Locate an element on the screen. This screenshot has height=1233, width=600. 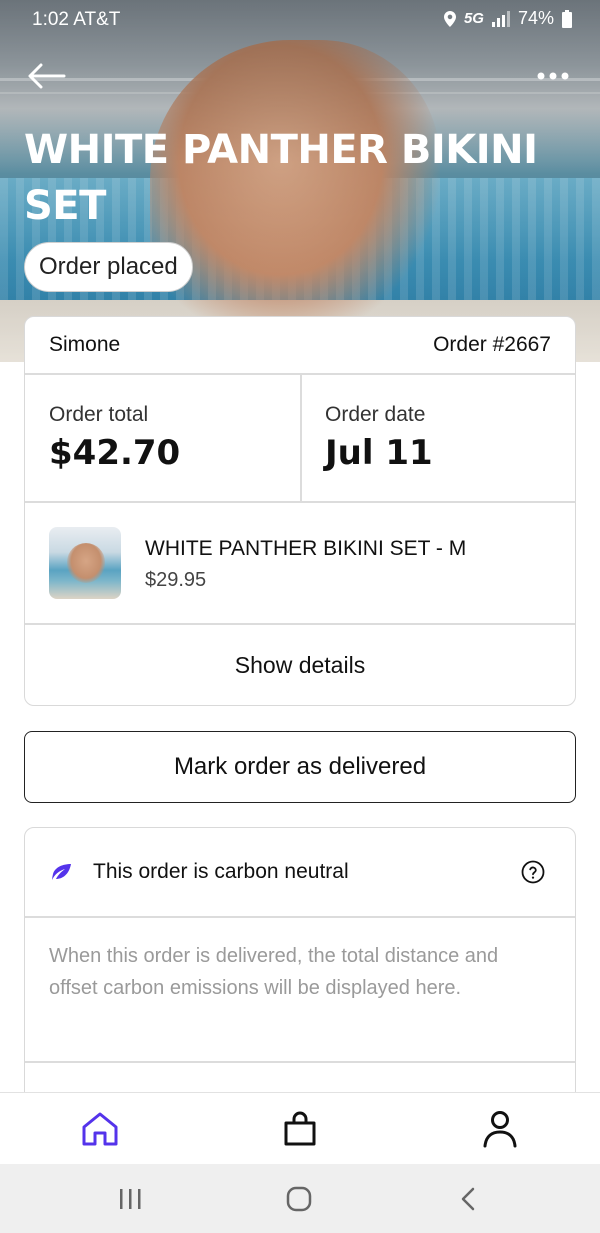
system-navigation-bar is located at coordinates (300, 1198).